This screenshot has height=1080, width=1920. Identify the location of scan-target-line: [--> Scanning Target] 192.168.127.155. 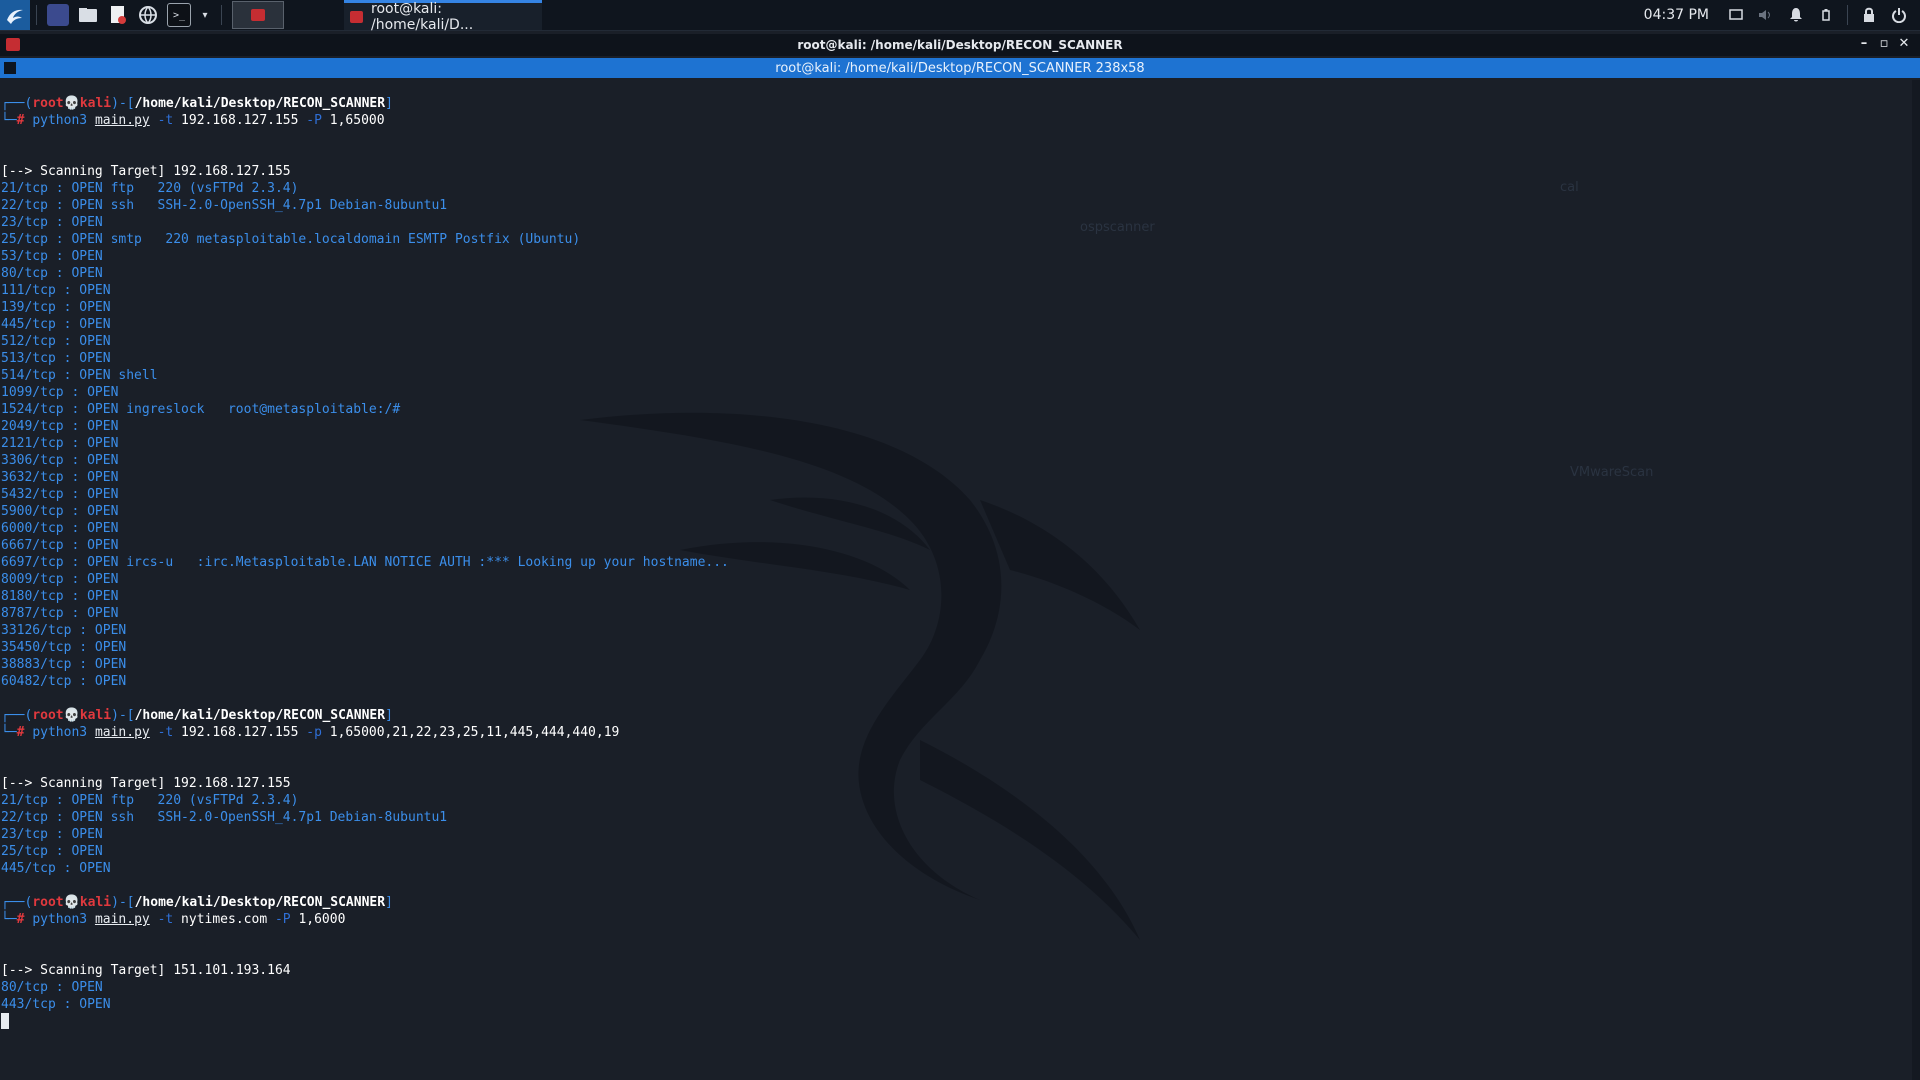
(365, 171).